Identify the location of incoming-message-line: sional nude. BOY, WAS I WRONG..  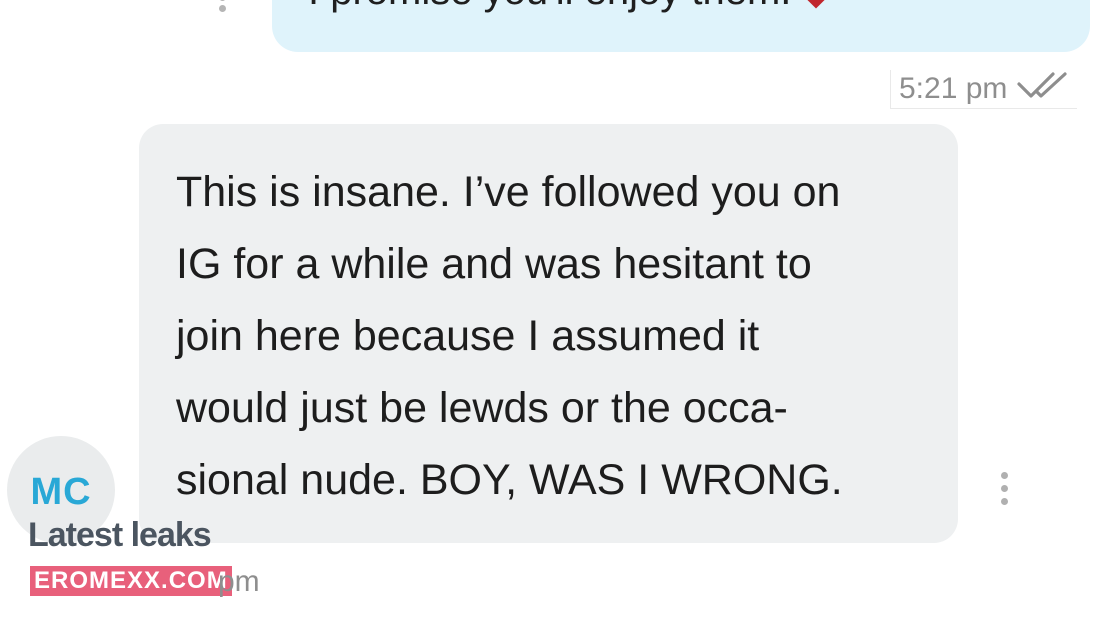
(509, 480).